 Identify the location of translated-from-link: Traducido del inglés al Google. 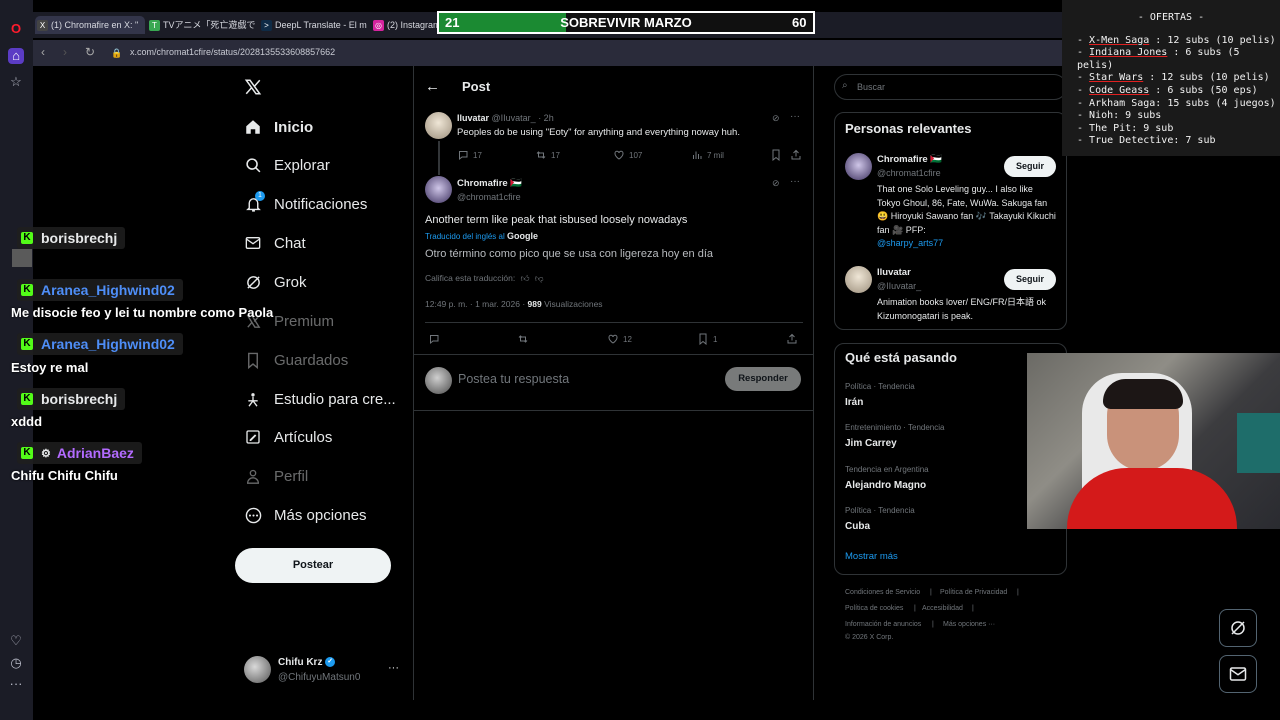
(481, 236).